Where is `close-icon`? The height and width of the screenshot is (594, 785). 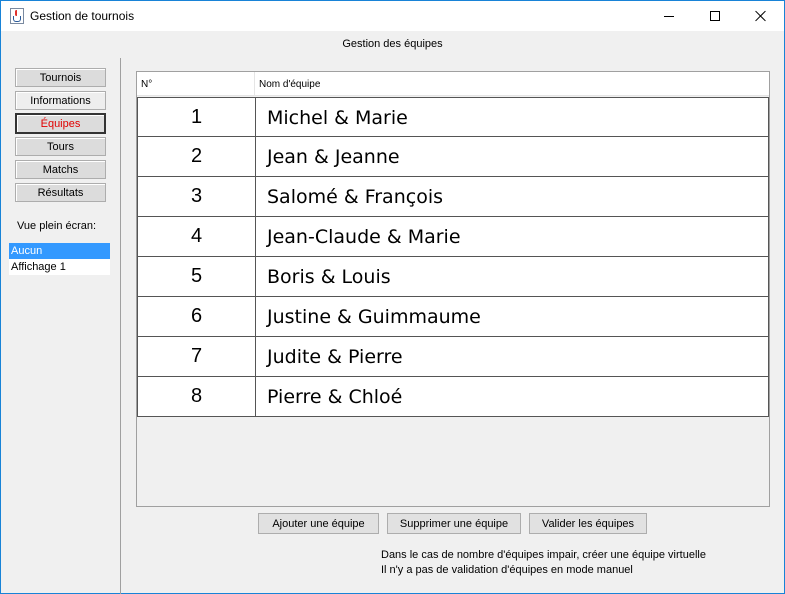 close-icon is located at coordinates (761, 16).